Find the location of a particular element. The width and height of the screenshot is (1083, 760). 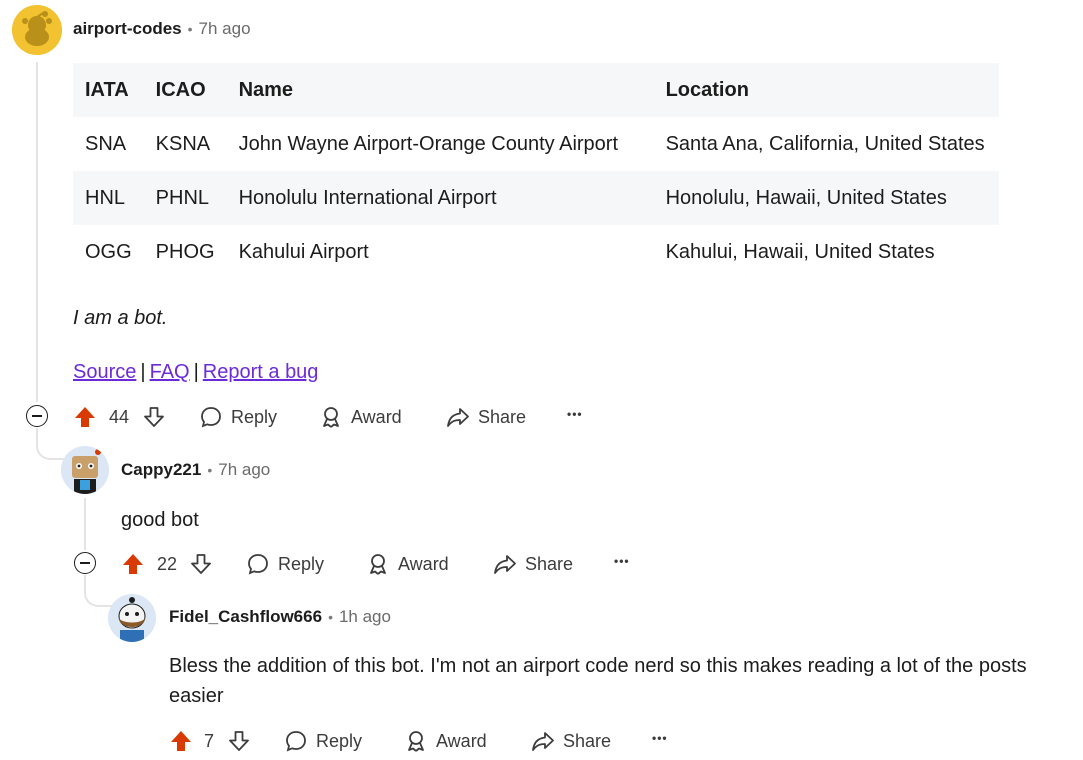

table-cell: KSNA is located at coordinates (183, 143).